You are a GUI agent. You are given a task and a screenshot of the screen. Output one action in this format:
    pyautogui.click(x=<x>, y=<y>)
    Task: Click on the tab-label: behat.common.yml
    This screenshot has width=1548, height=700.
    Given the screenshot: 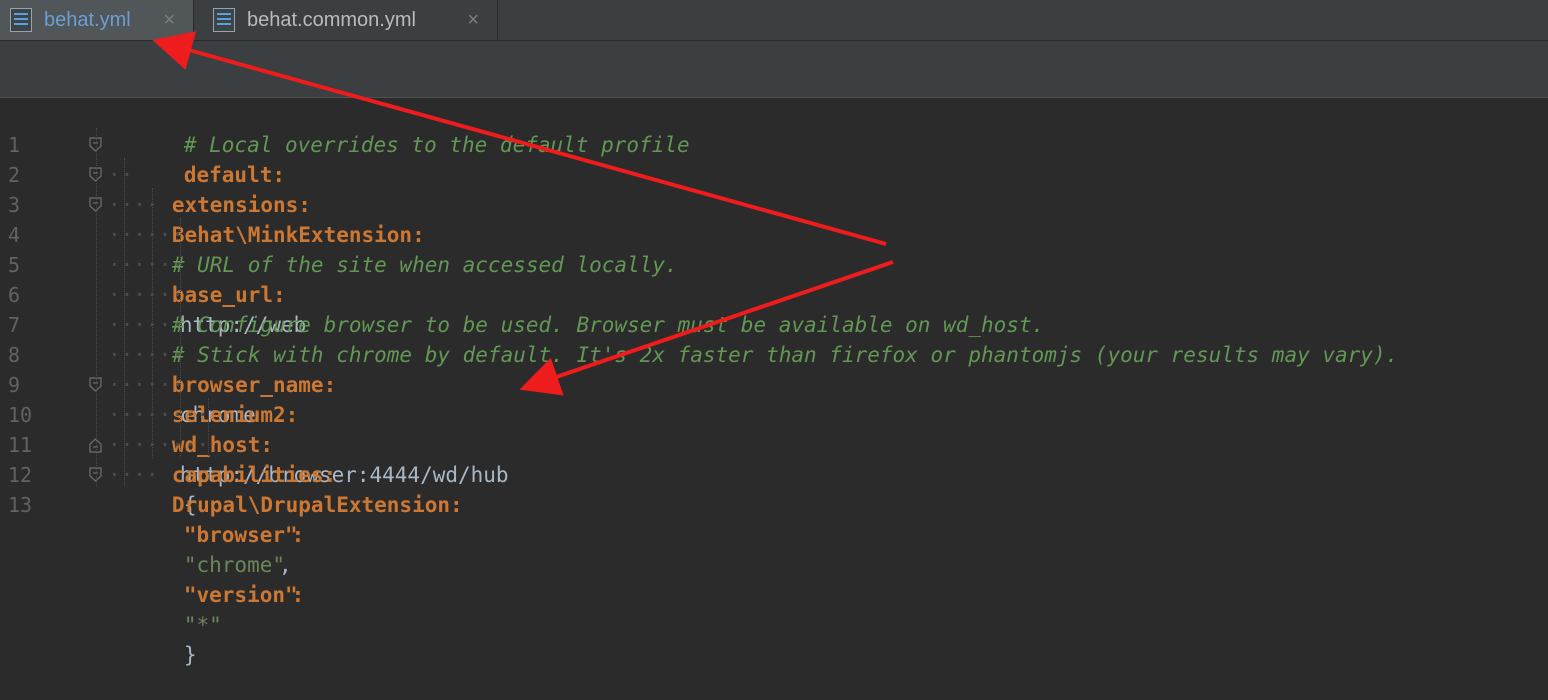 What is the action you would take?
    pyautogui.click(x=331, y=19)
    